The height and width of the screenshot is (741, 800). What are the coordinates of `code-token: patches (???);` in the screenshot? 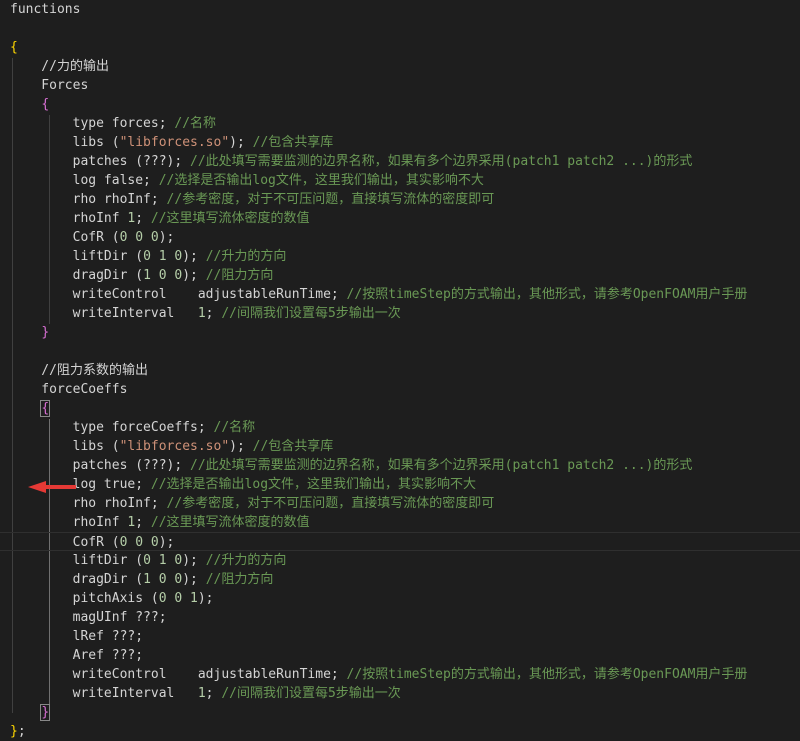 It's located at (100, 465).